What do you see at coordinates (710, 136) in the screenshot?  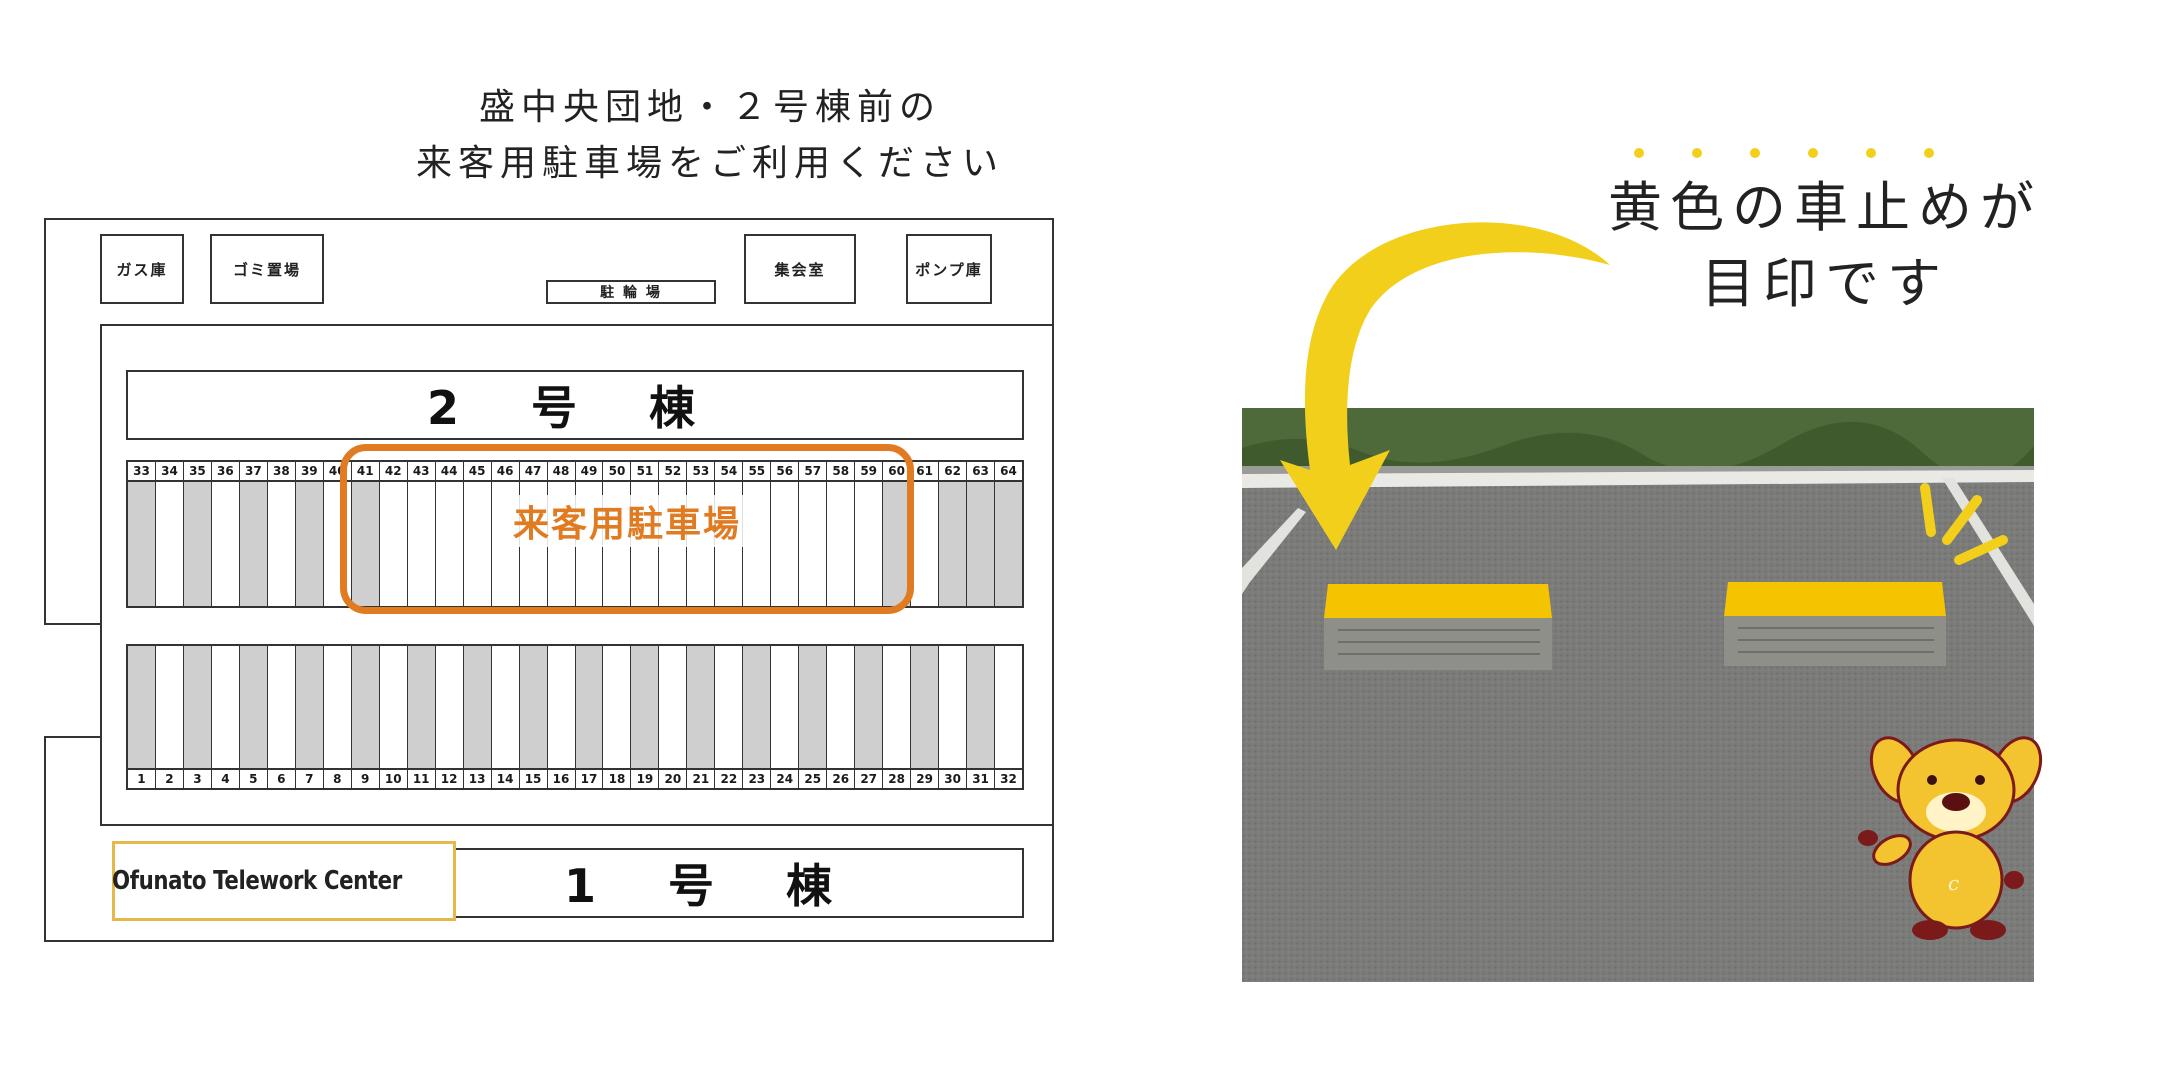 I see `page-header: 盛中央団地・２号棟前の 来客用駐車場をご利用ください` at bounding box center [710, 136].